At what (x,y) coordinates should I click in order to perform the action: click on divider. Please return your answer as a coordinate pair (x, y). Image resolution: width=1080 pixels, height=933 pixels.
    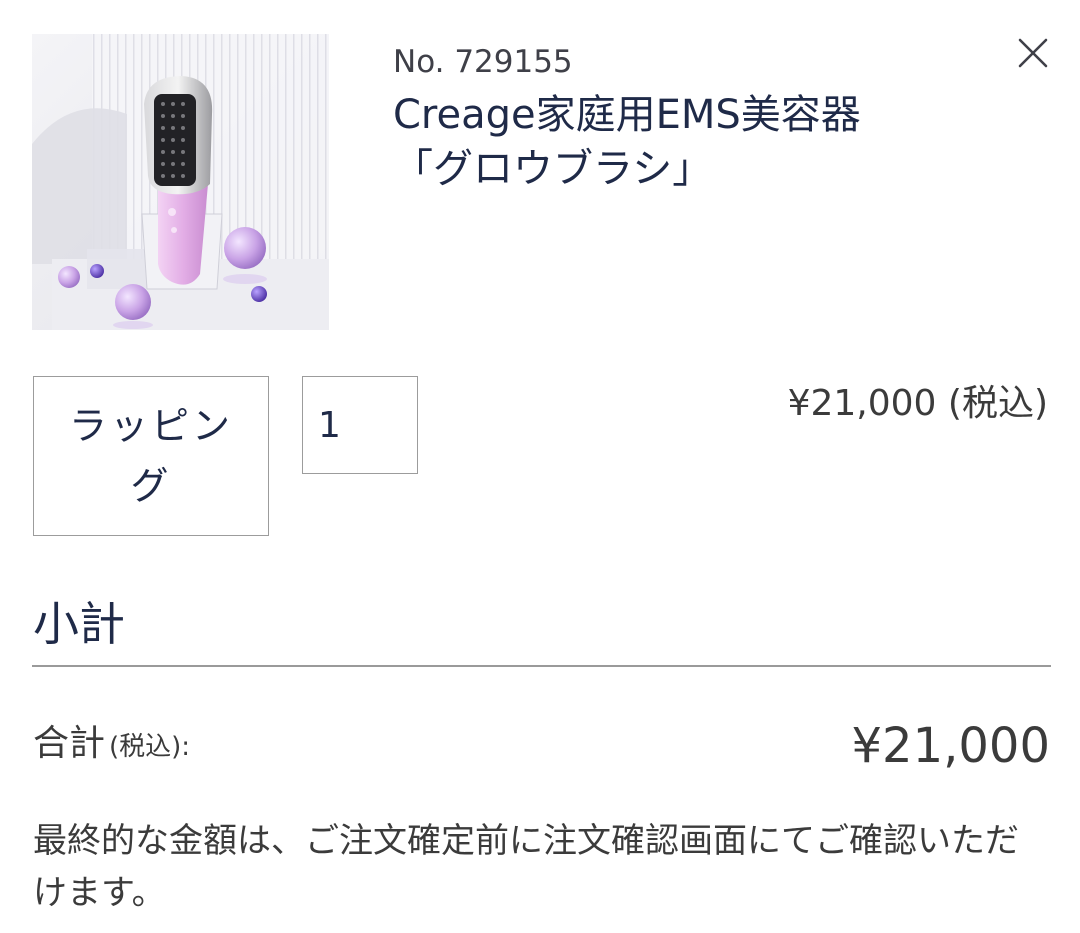
    Looking at the image, I should click on (541, 666).